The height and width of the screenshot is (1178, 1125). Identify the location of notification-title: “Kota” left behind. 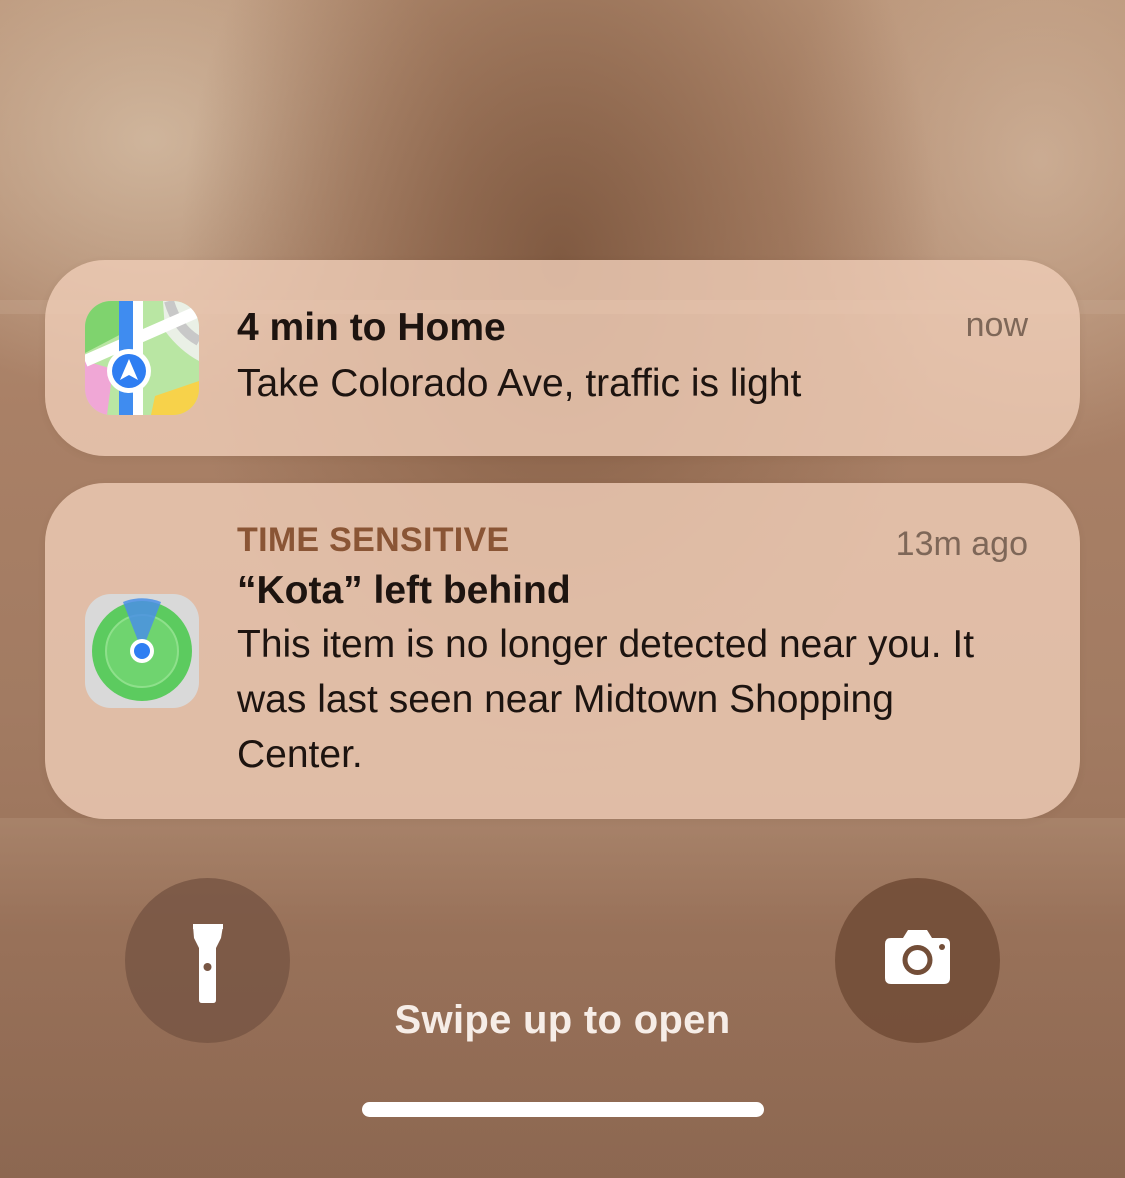
(404, 590).